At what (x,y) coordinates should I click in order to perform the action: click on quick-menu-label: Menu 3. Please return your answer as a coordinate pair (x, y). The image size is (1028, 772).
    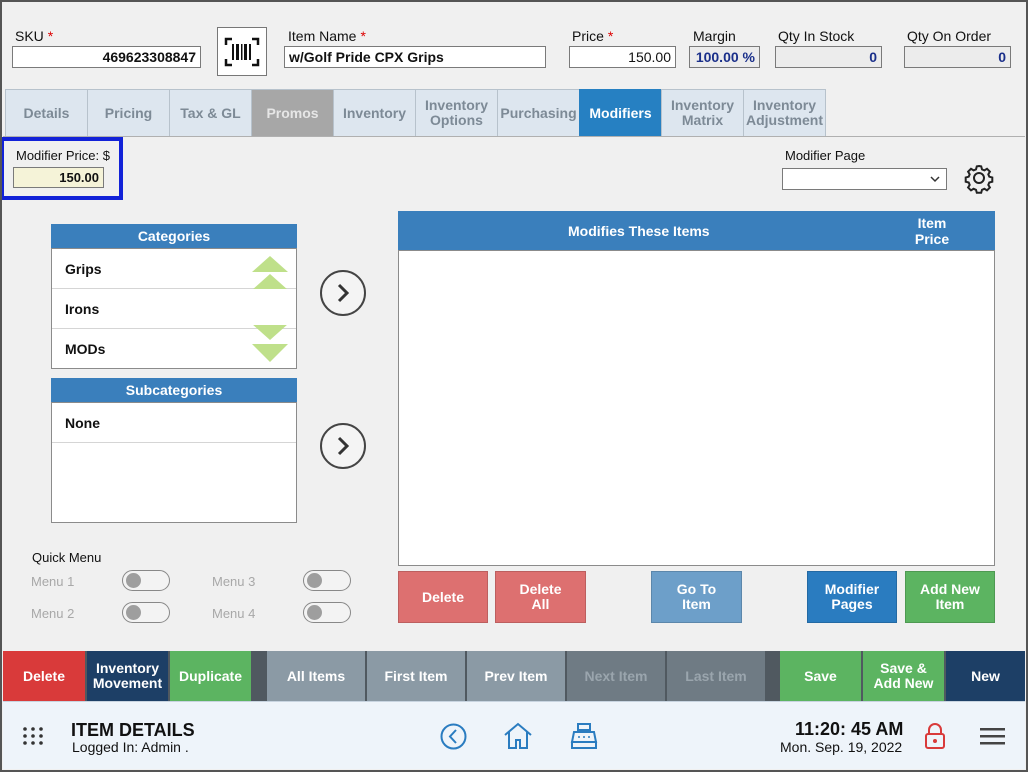
    Looking at the image, I should click on (234, 581).